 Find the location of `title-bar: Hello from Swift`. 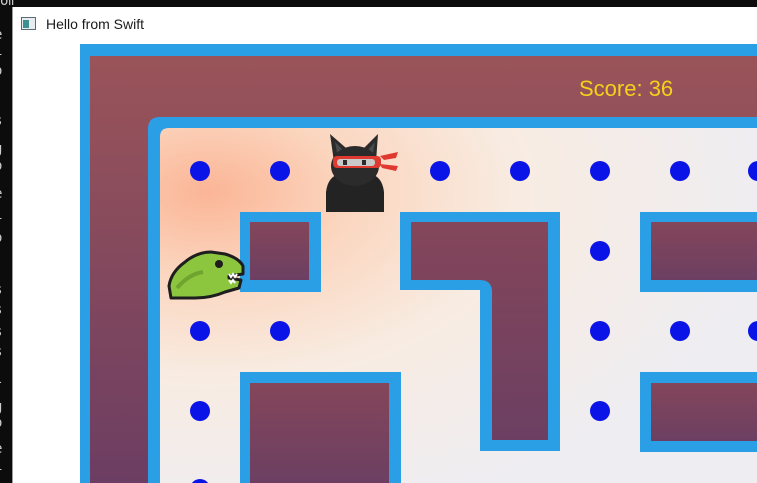

title-bar: Hello from Swift is located at coordinates (385, 25).